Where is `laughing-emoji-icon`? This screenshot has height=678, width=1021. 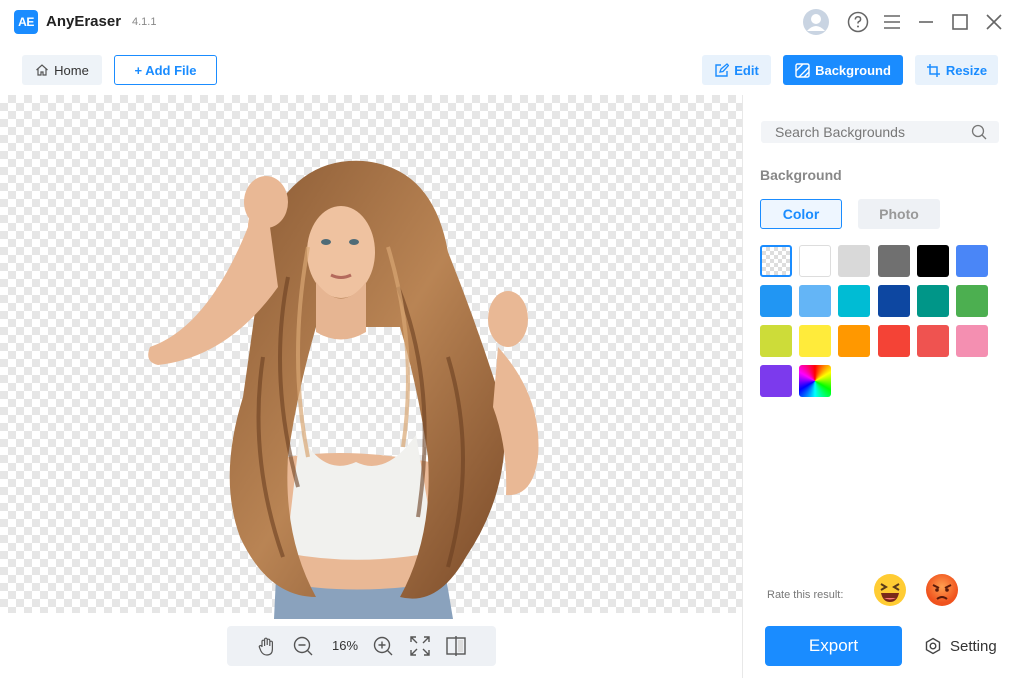
laughing-emoji-icon is located at coordinates (890, 590).